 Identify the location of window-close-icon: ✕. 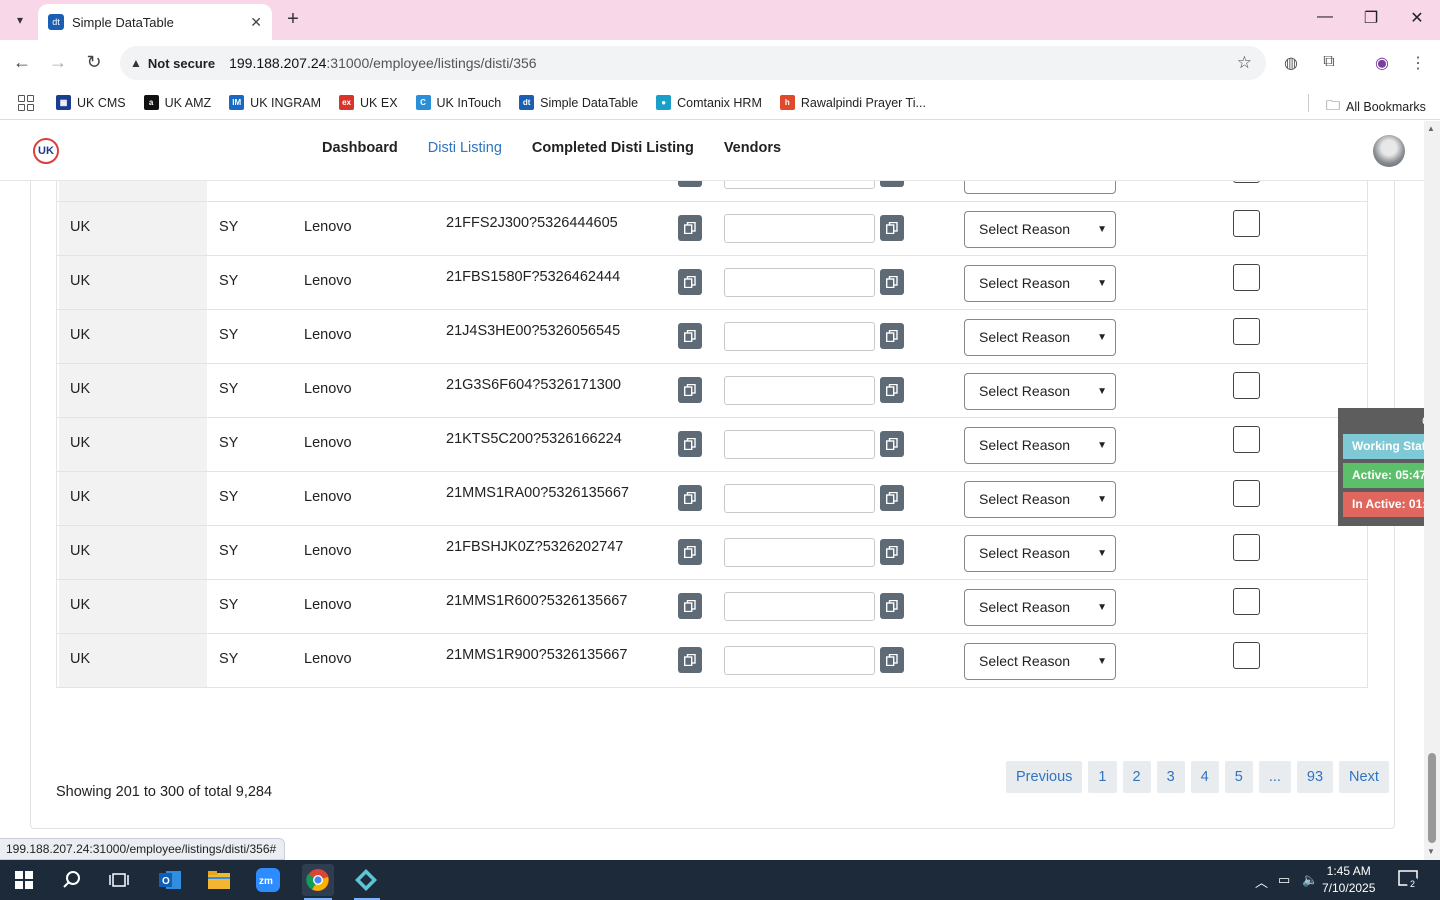
(1417, 18).